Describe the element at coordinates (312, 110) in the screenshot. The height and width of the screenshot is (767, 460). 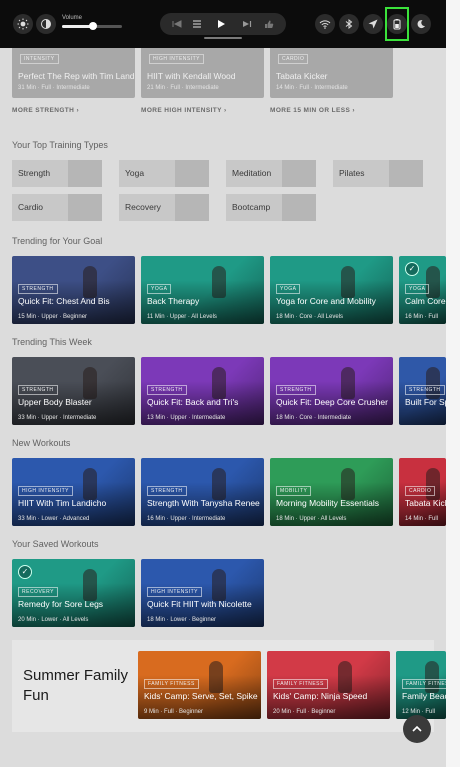
I see `more-15-min-link: MORE 15 MIN OR LESS ›` at that location.